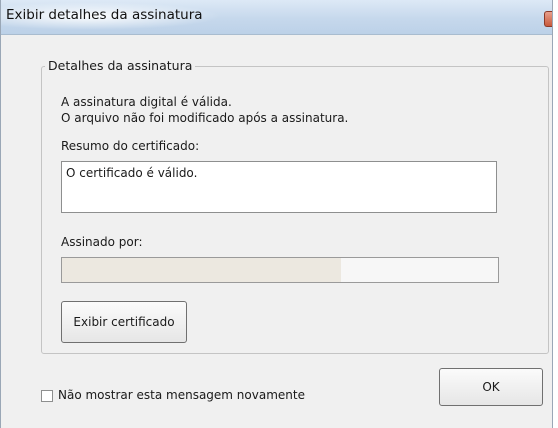 Image resolution: width=558 pixels, height=428 pixels. I want to click on signature-valid-text: A assinatura digital é válida., so click(146, 102).